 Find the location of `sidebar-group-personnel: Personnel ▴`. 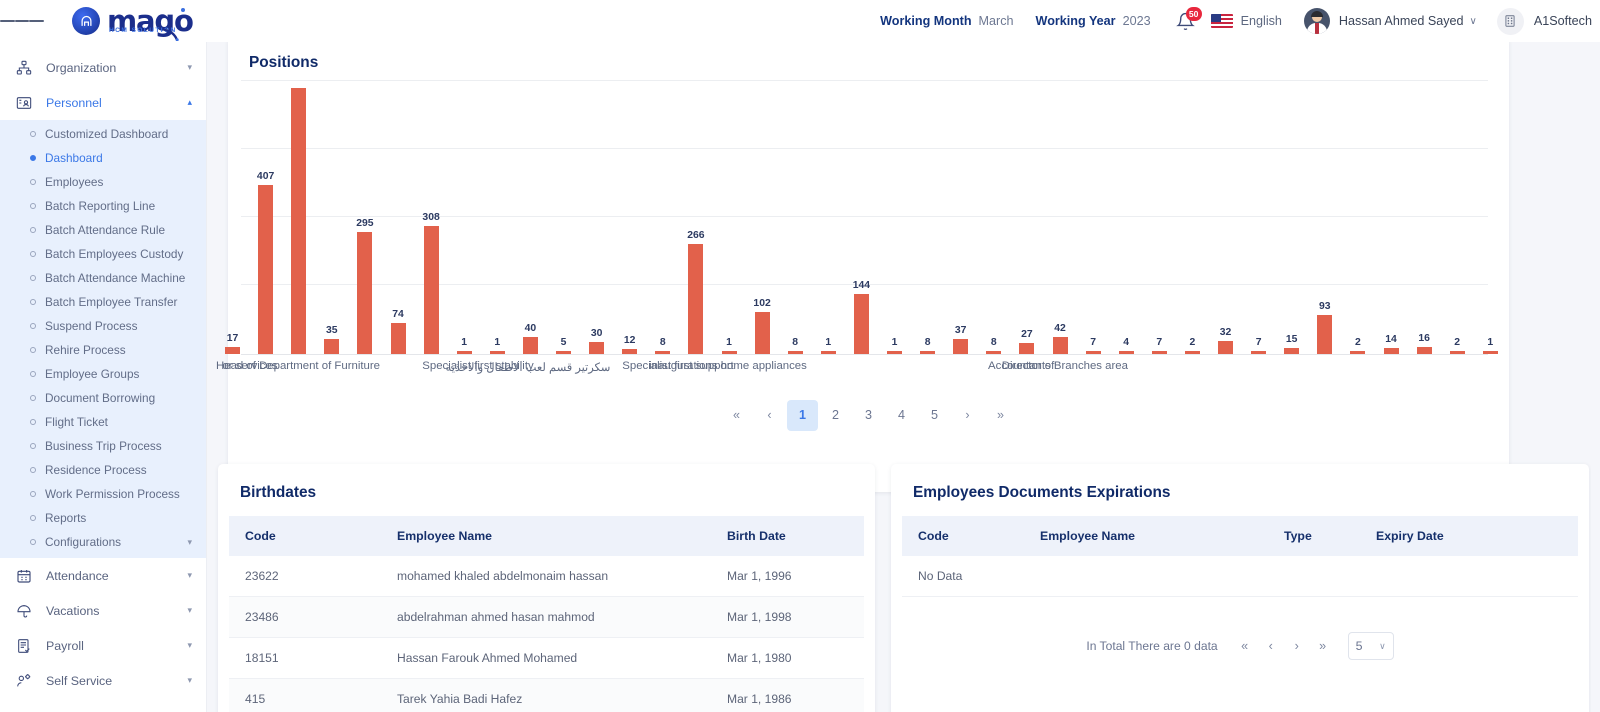

sidebar-group-personnel: Personnel ▴ is located at coordinates (103, 102).